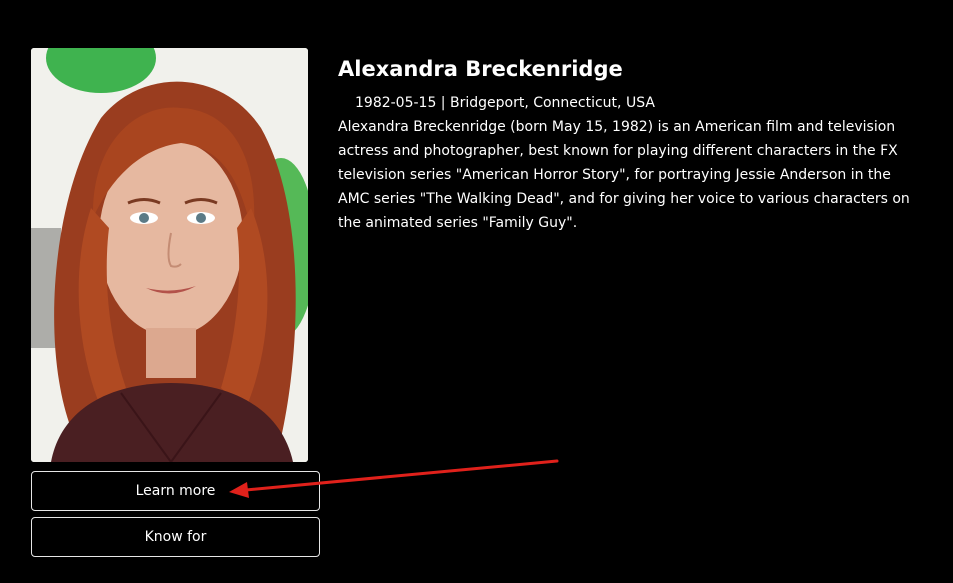  What do you see at coordinates (175, 491) in the screenshot?
I see `learn-more-button: Learn more` at bounding box center [175, 491].